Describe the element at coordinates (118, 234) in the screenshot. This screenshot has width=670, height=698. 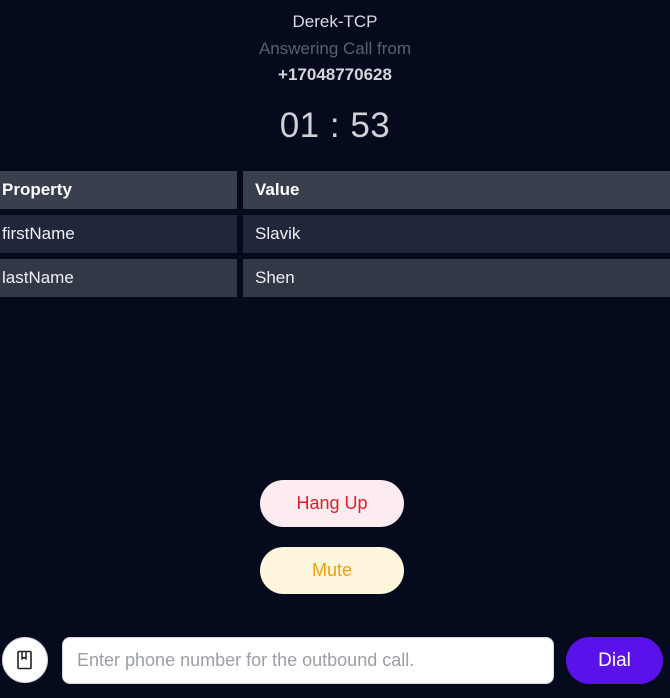
I see `property-cell: firstName` at that location.